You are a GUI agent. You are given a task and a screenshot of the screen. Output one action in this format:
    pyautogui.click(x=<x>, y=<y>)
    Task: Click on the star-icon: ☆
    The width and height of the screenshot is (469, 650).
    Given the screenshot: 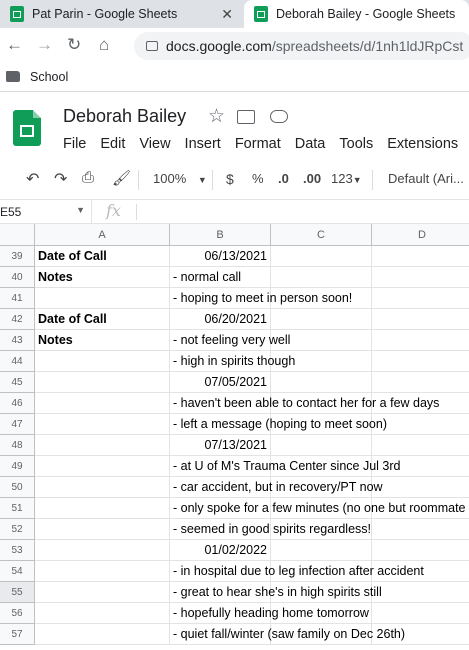 What is the action you would take?
    pyautogui.click(x=216, y=116)
    